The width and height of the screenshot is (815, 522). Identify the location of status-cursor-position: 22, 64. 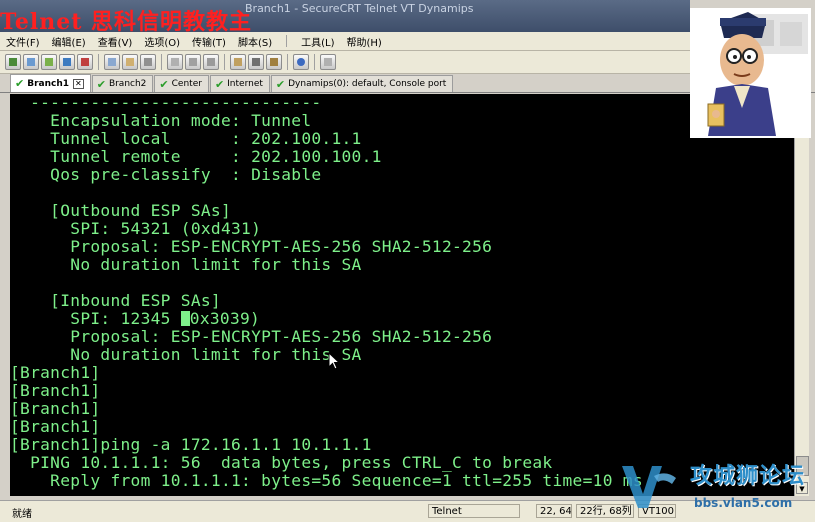
(554, 511).